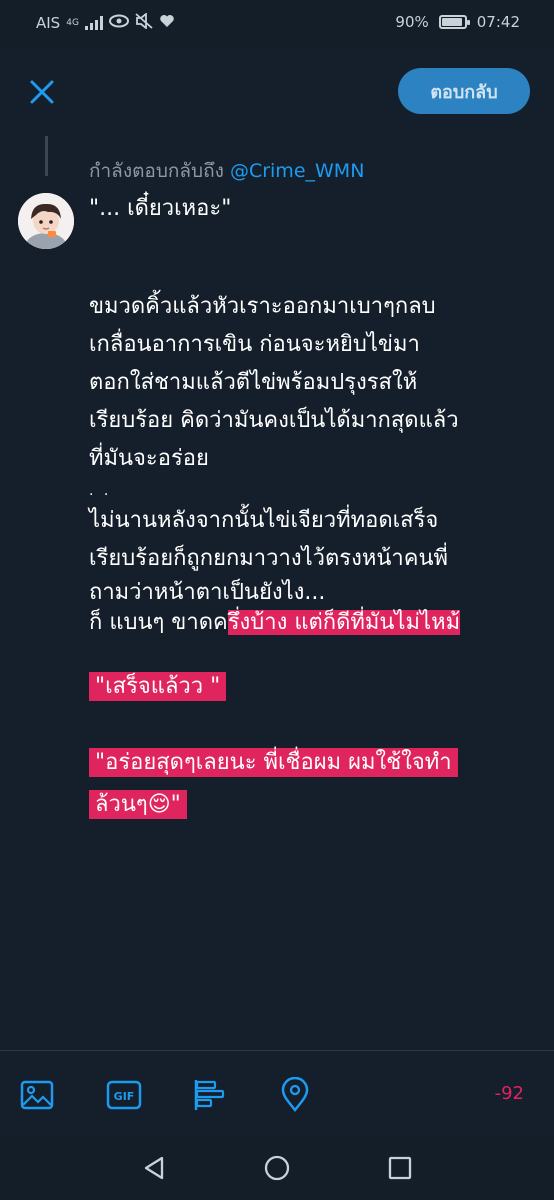 The image size is (554, 1200). I want to click on image-button, so click(37, 1095).